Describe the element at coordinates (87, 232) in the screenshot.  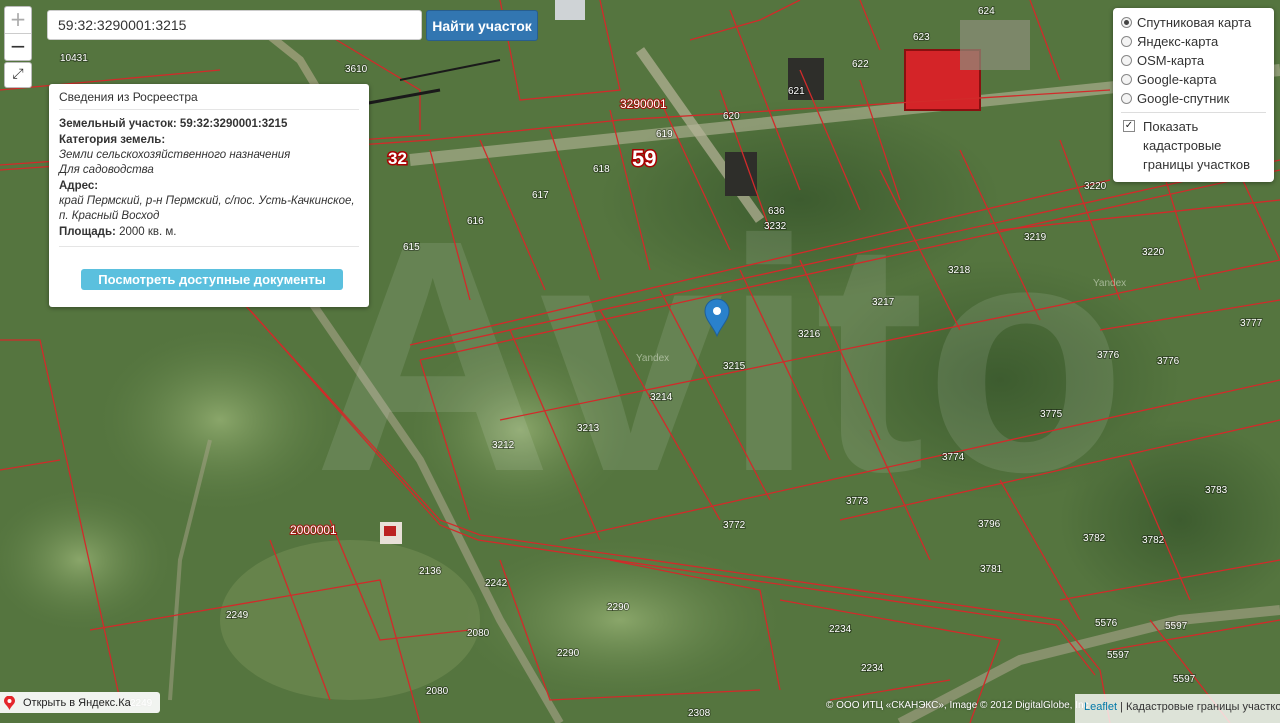
I see `area-label: Площадь:` at that location.